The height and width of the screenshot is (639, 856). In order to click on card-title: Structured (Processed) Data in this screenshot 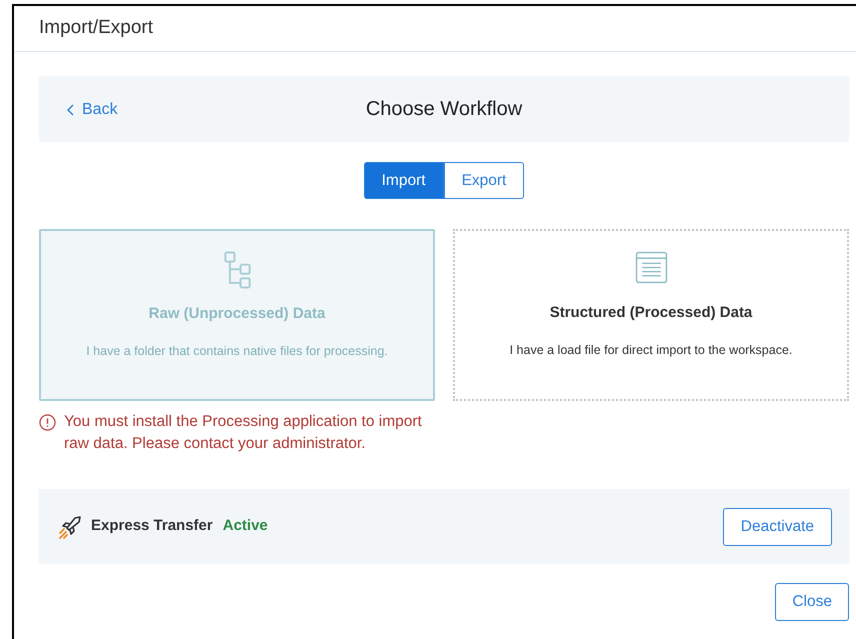, I will do `click(651, 313)`.